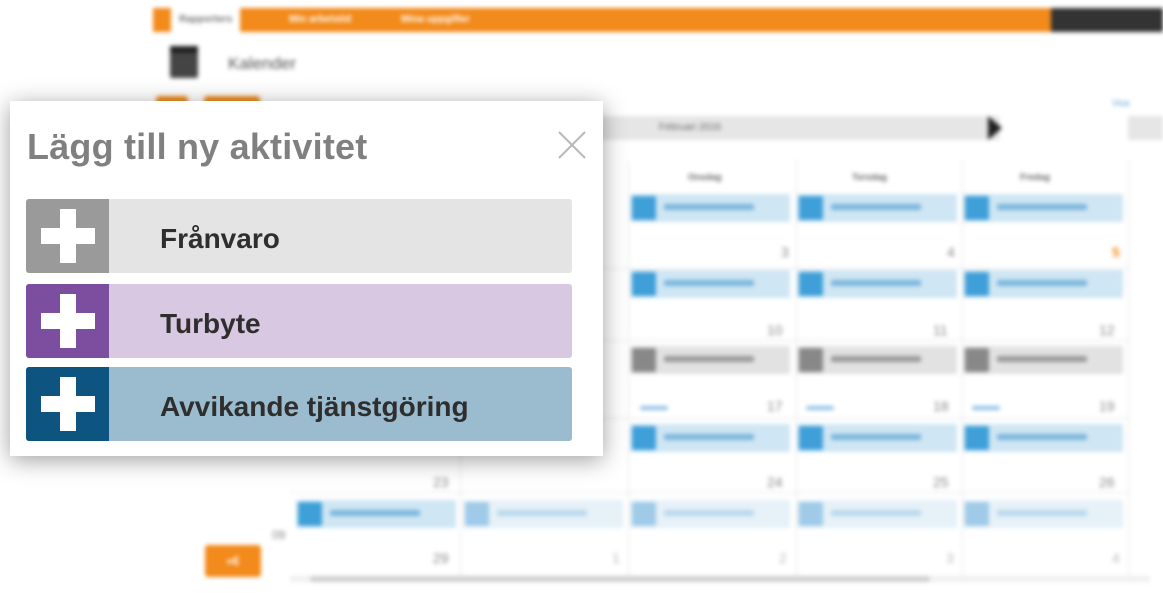  Describe the element at coordinates (299, 236) in the screenshot. I see `option-absence-button: Frånvaro` at that location.